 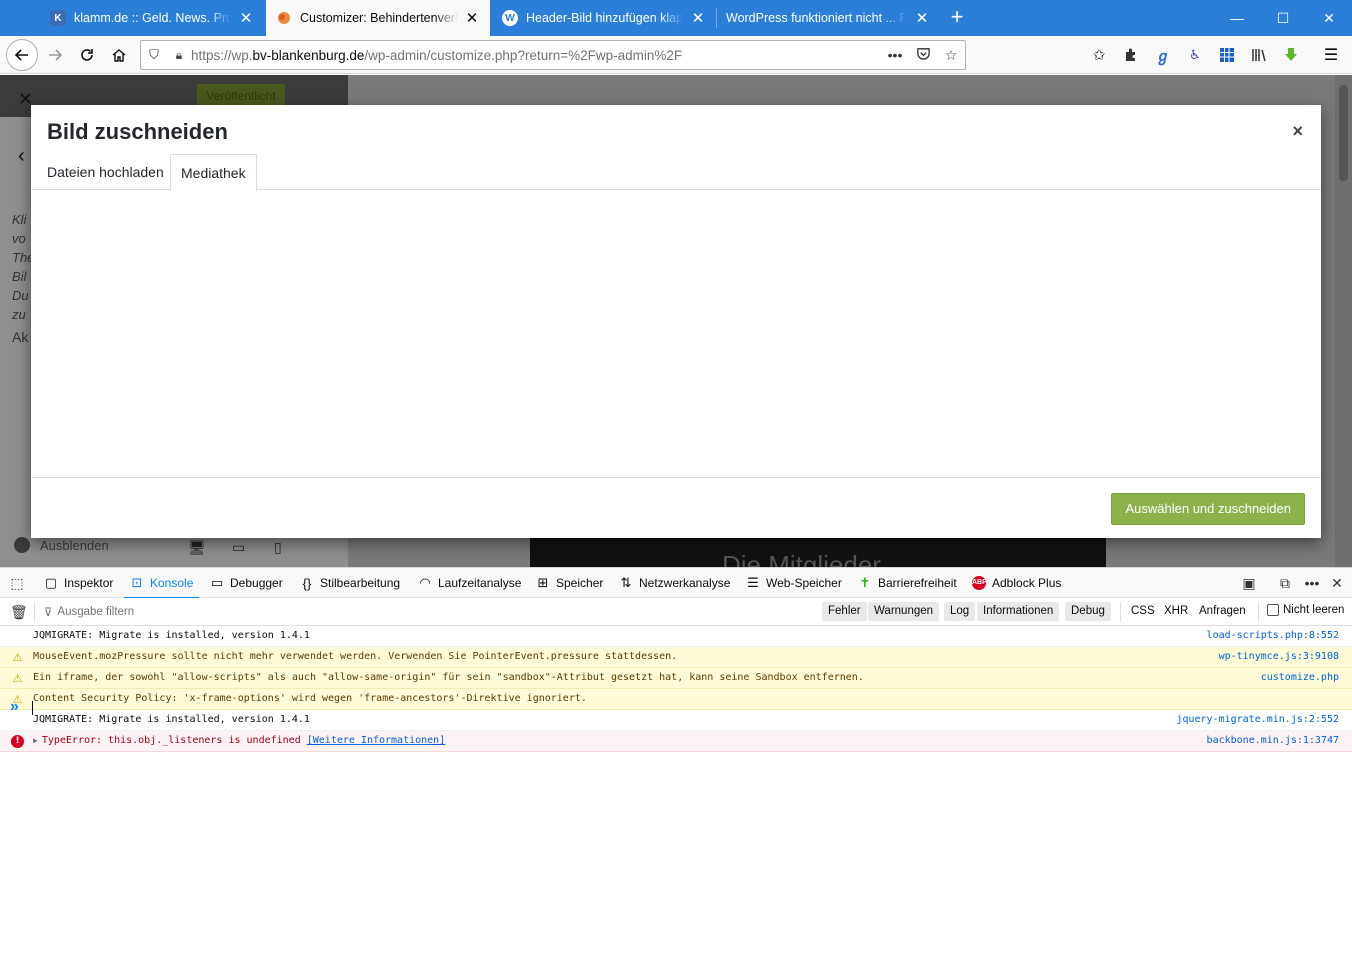 I want to click on grammar-extension-icon: ℊ, so click(x=1163, y=55).